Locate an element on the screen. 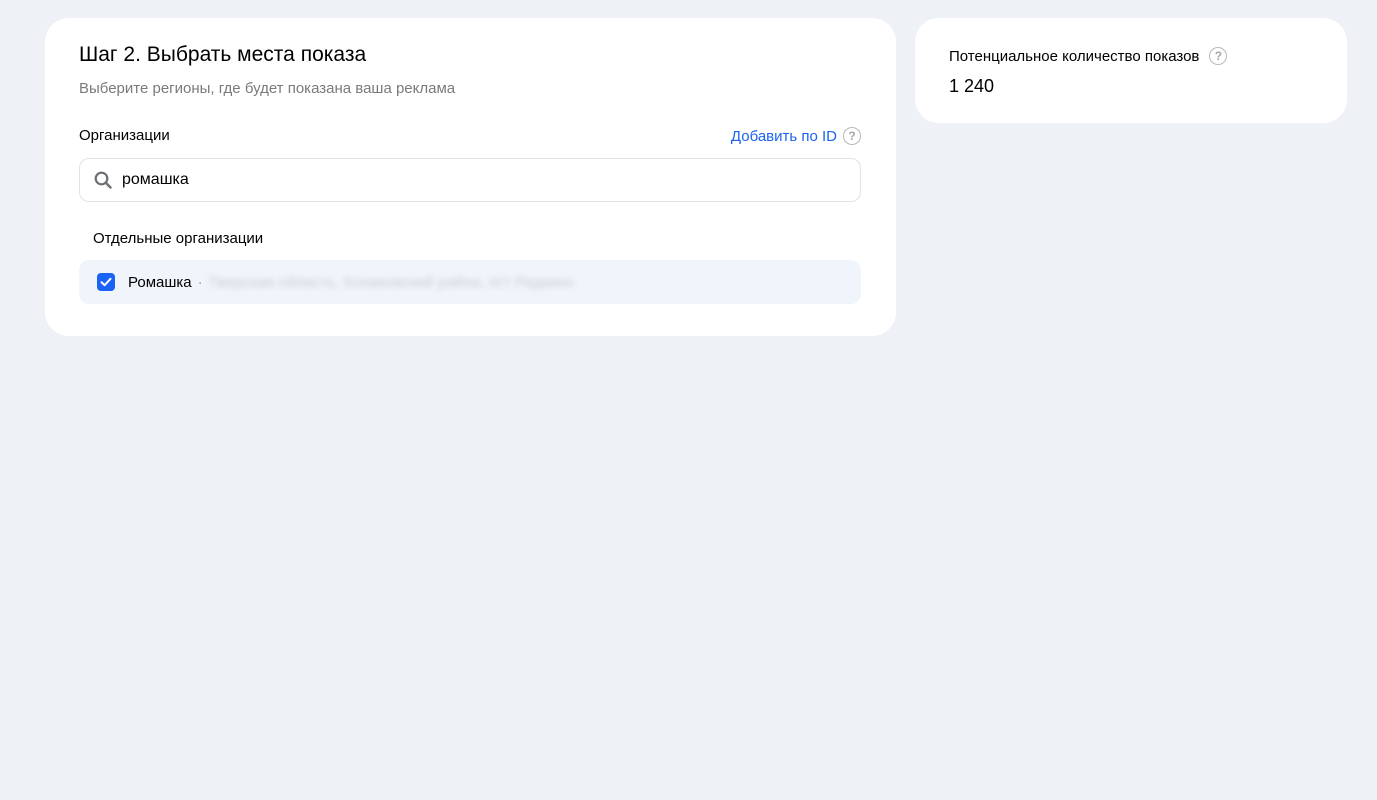 This screenshot has width=1377, height=800. organizations-label: Организации is located at coordinates (124, 135).